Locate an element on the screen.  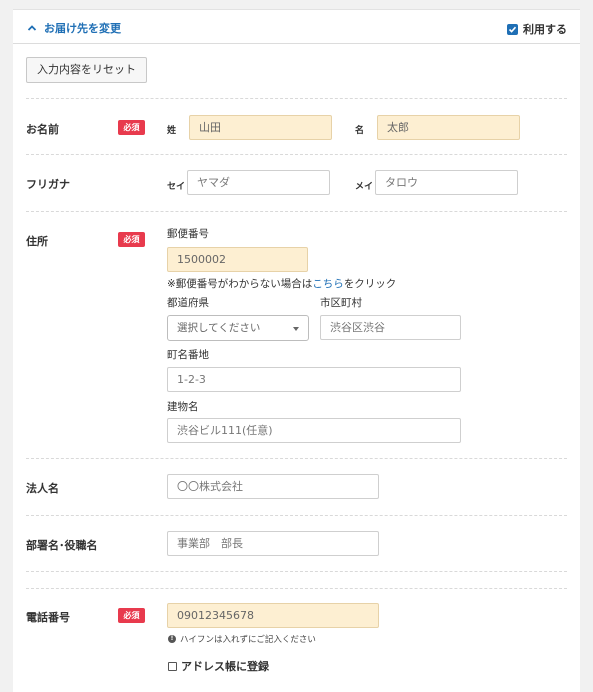
kana-first-input: タロウ is located at coordinates (446, 182).